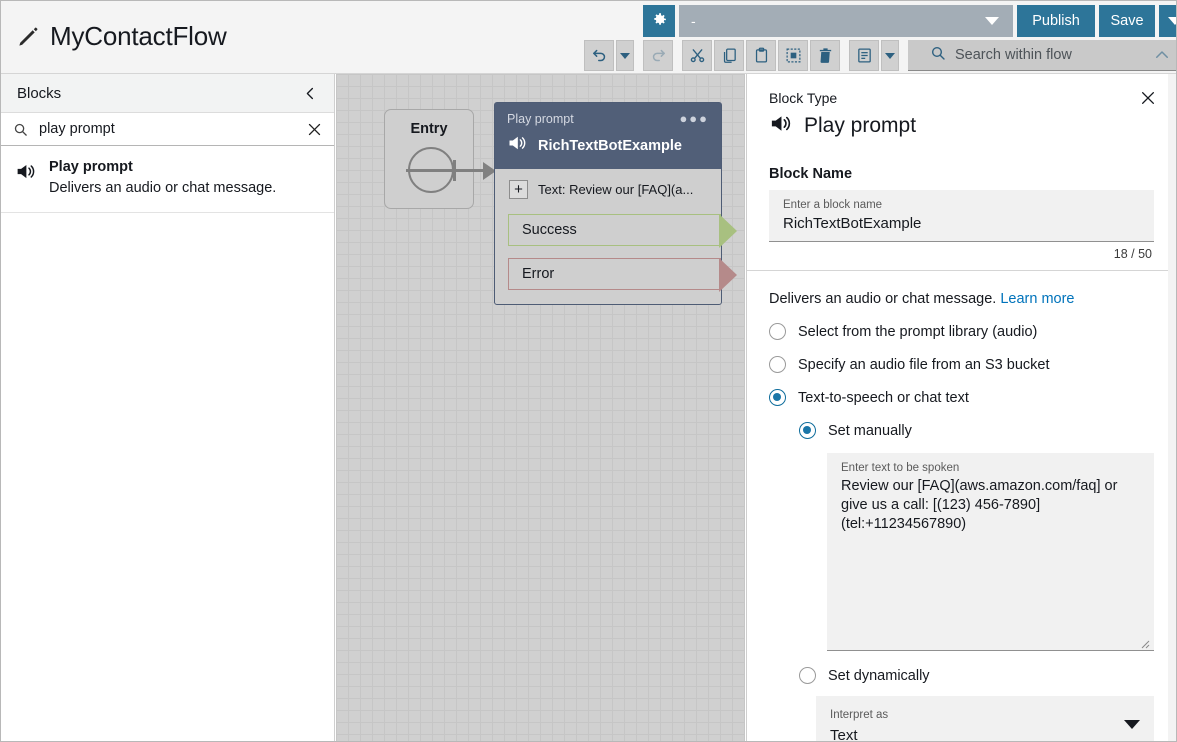 Image resolution: width=1177 pixels, height=742 pixels. I want to click on notes-icon, so click(864, 55).